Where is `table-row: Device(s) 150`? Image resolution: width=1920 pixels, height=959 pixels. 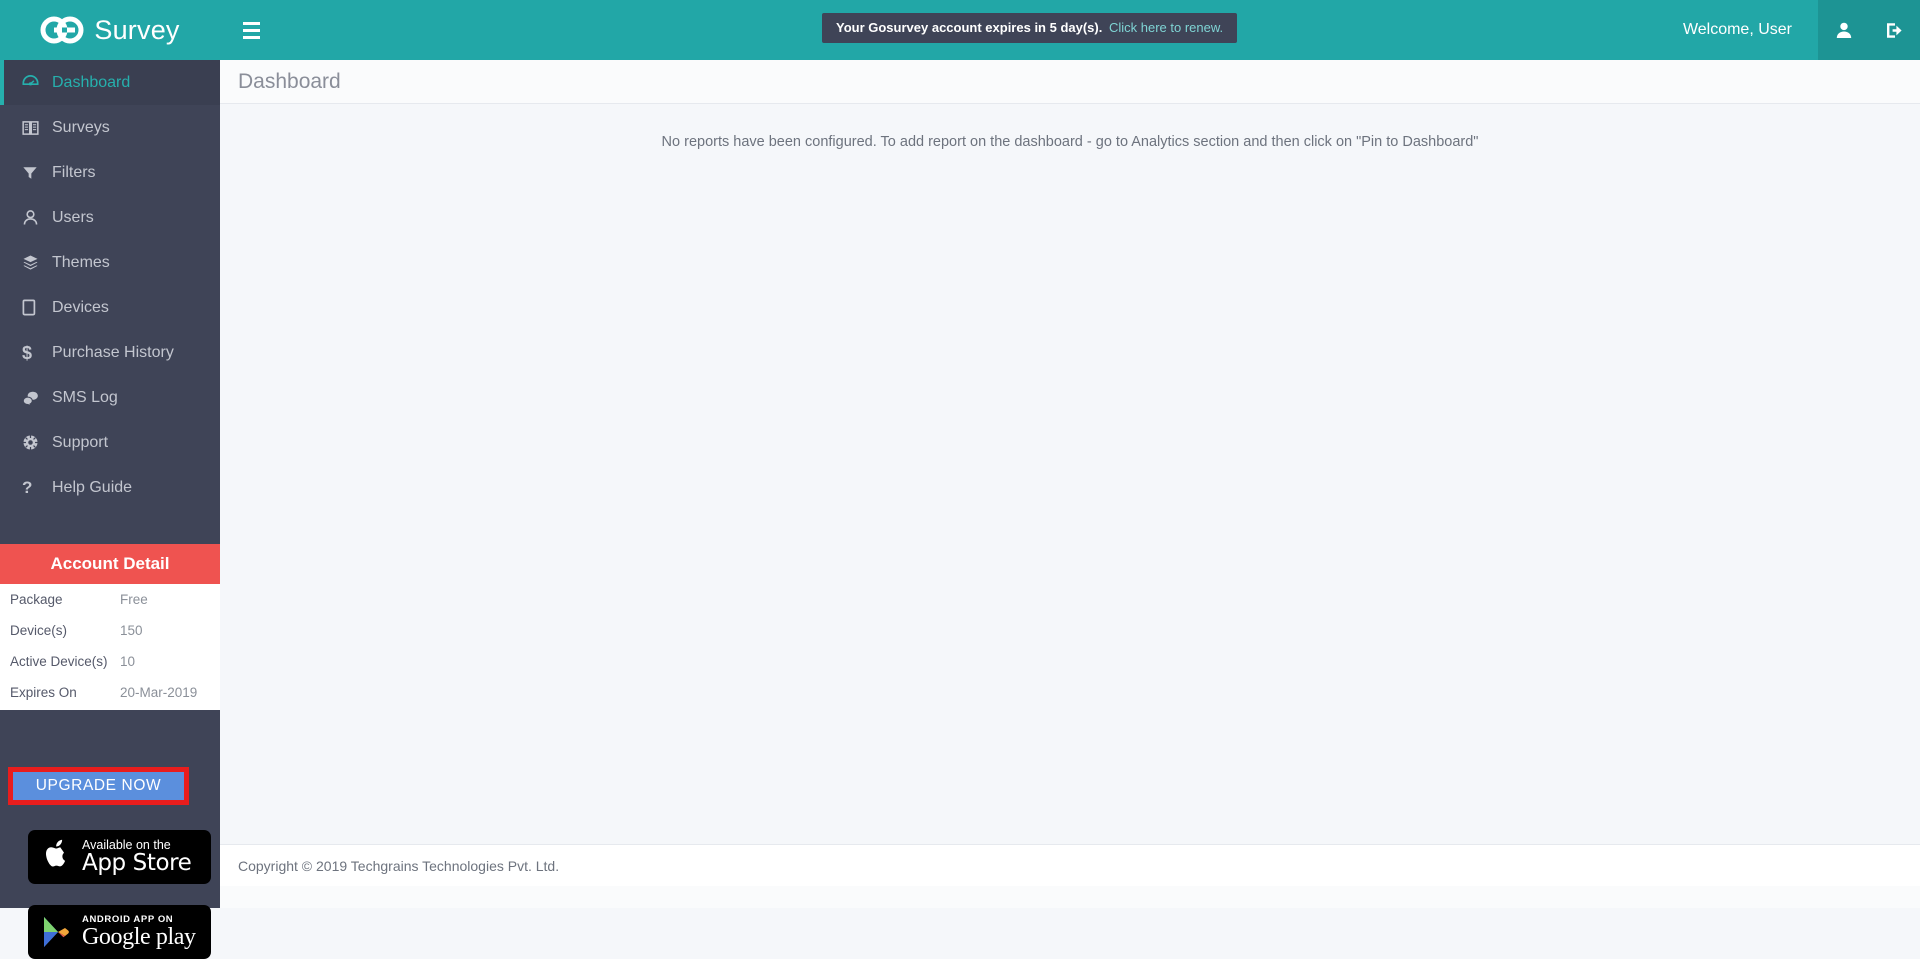
table-row: Device(s) 150 is located at coordinates (110, 630).